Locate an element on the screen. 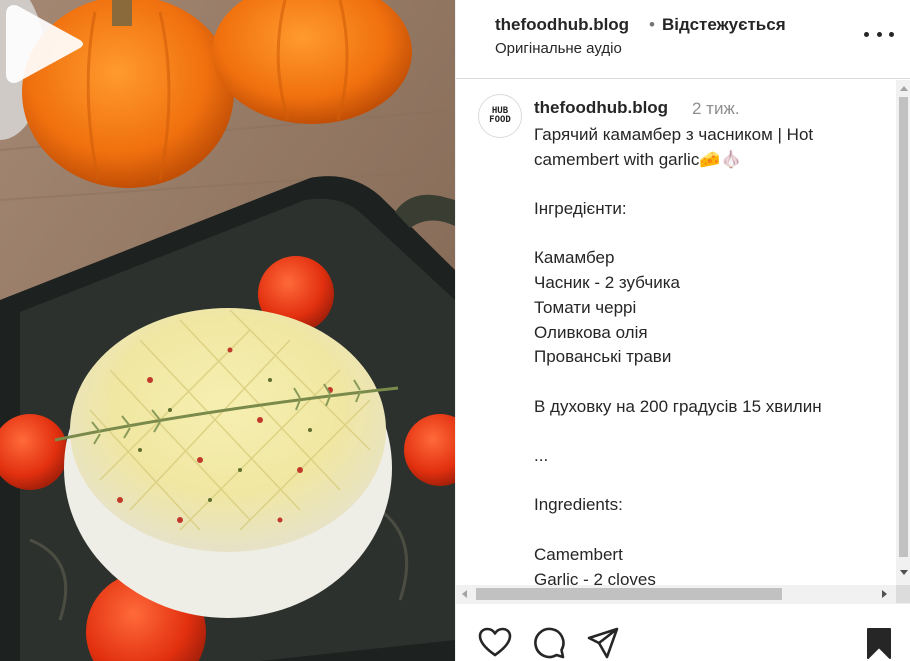 Image resolution: width=910 pixels, height=661 pixels. scroll-left-arrow-icon is located at coordinates (464, 594).